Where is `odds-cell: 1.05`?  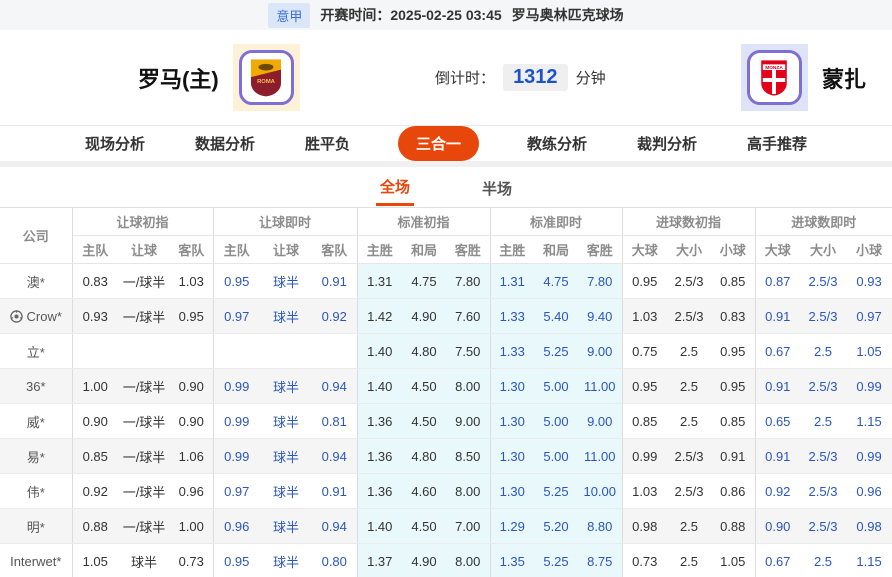
odds-cell: 1.05 is located at coordinates (95, 560).